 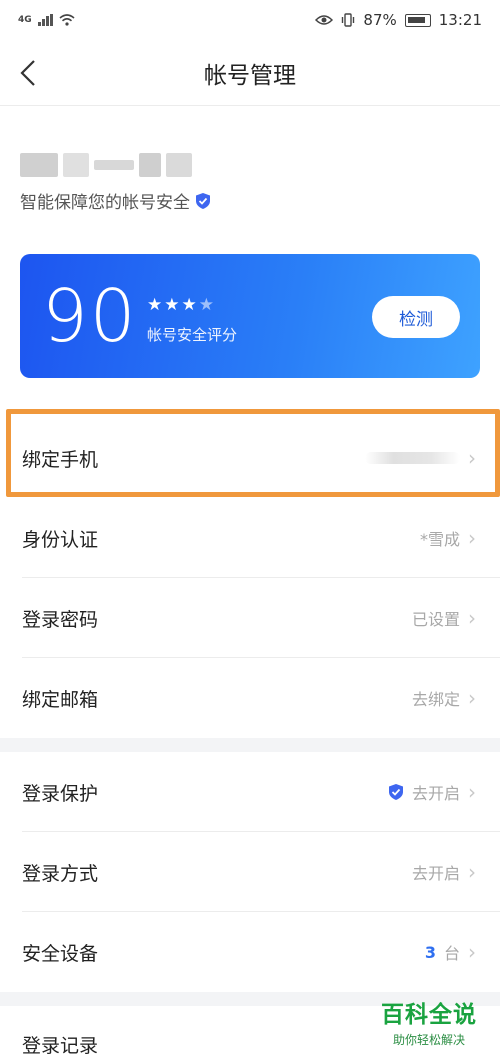 I want to click on section-gap, so click(x=250, y=745).